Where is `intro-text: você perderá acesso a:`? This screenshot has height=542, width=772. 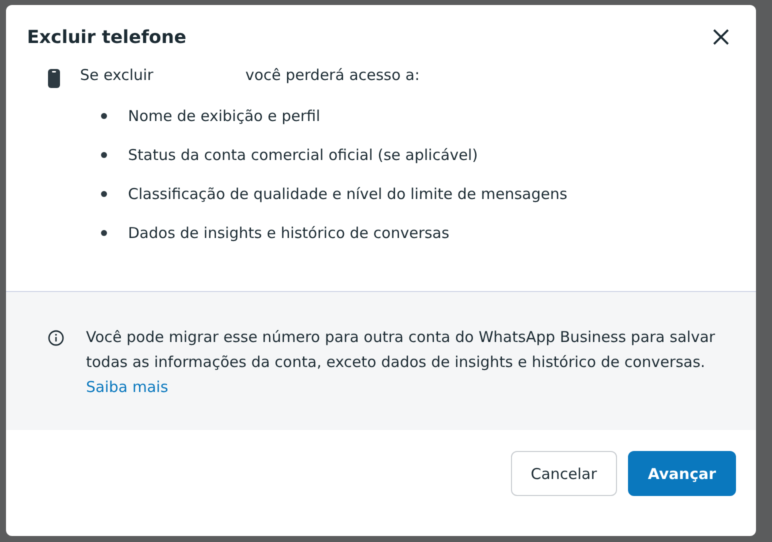 intro-text: você perderá acesso a: is located at coordinates (332, 75).